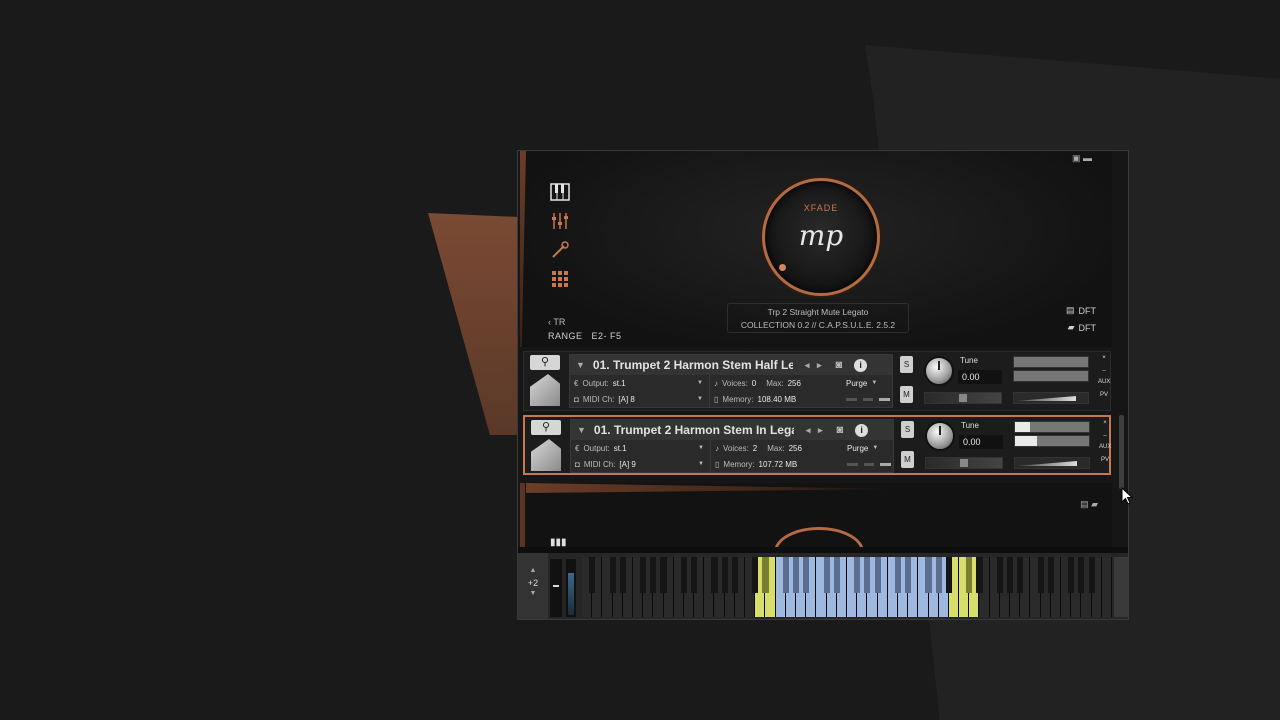 The width and height of the screenshot is (1280, 720). Describe the element at coordinates (847, 587) in the screenshot. I see `piano-keys` at that location.